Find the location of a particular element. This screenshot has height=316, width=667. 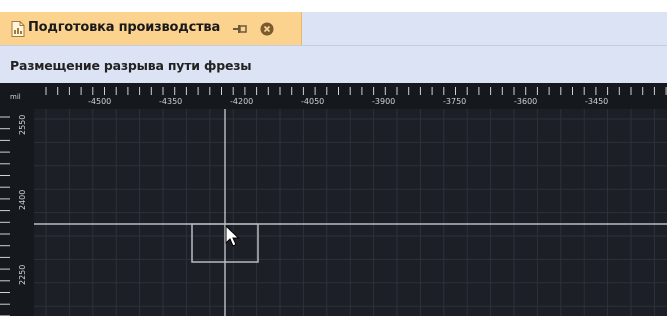

tab-title: Подготовка производства is located at coordinates (124, 27).